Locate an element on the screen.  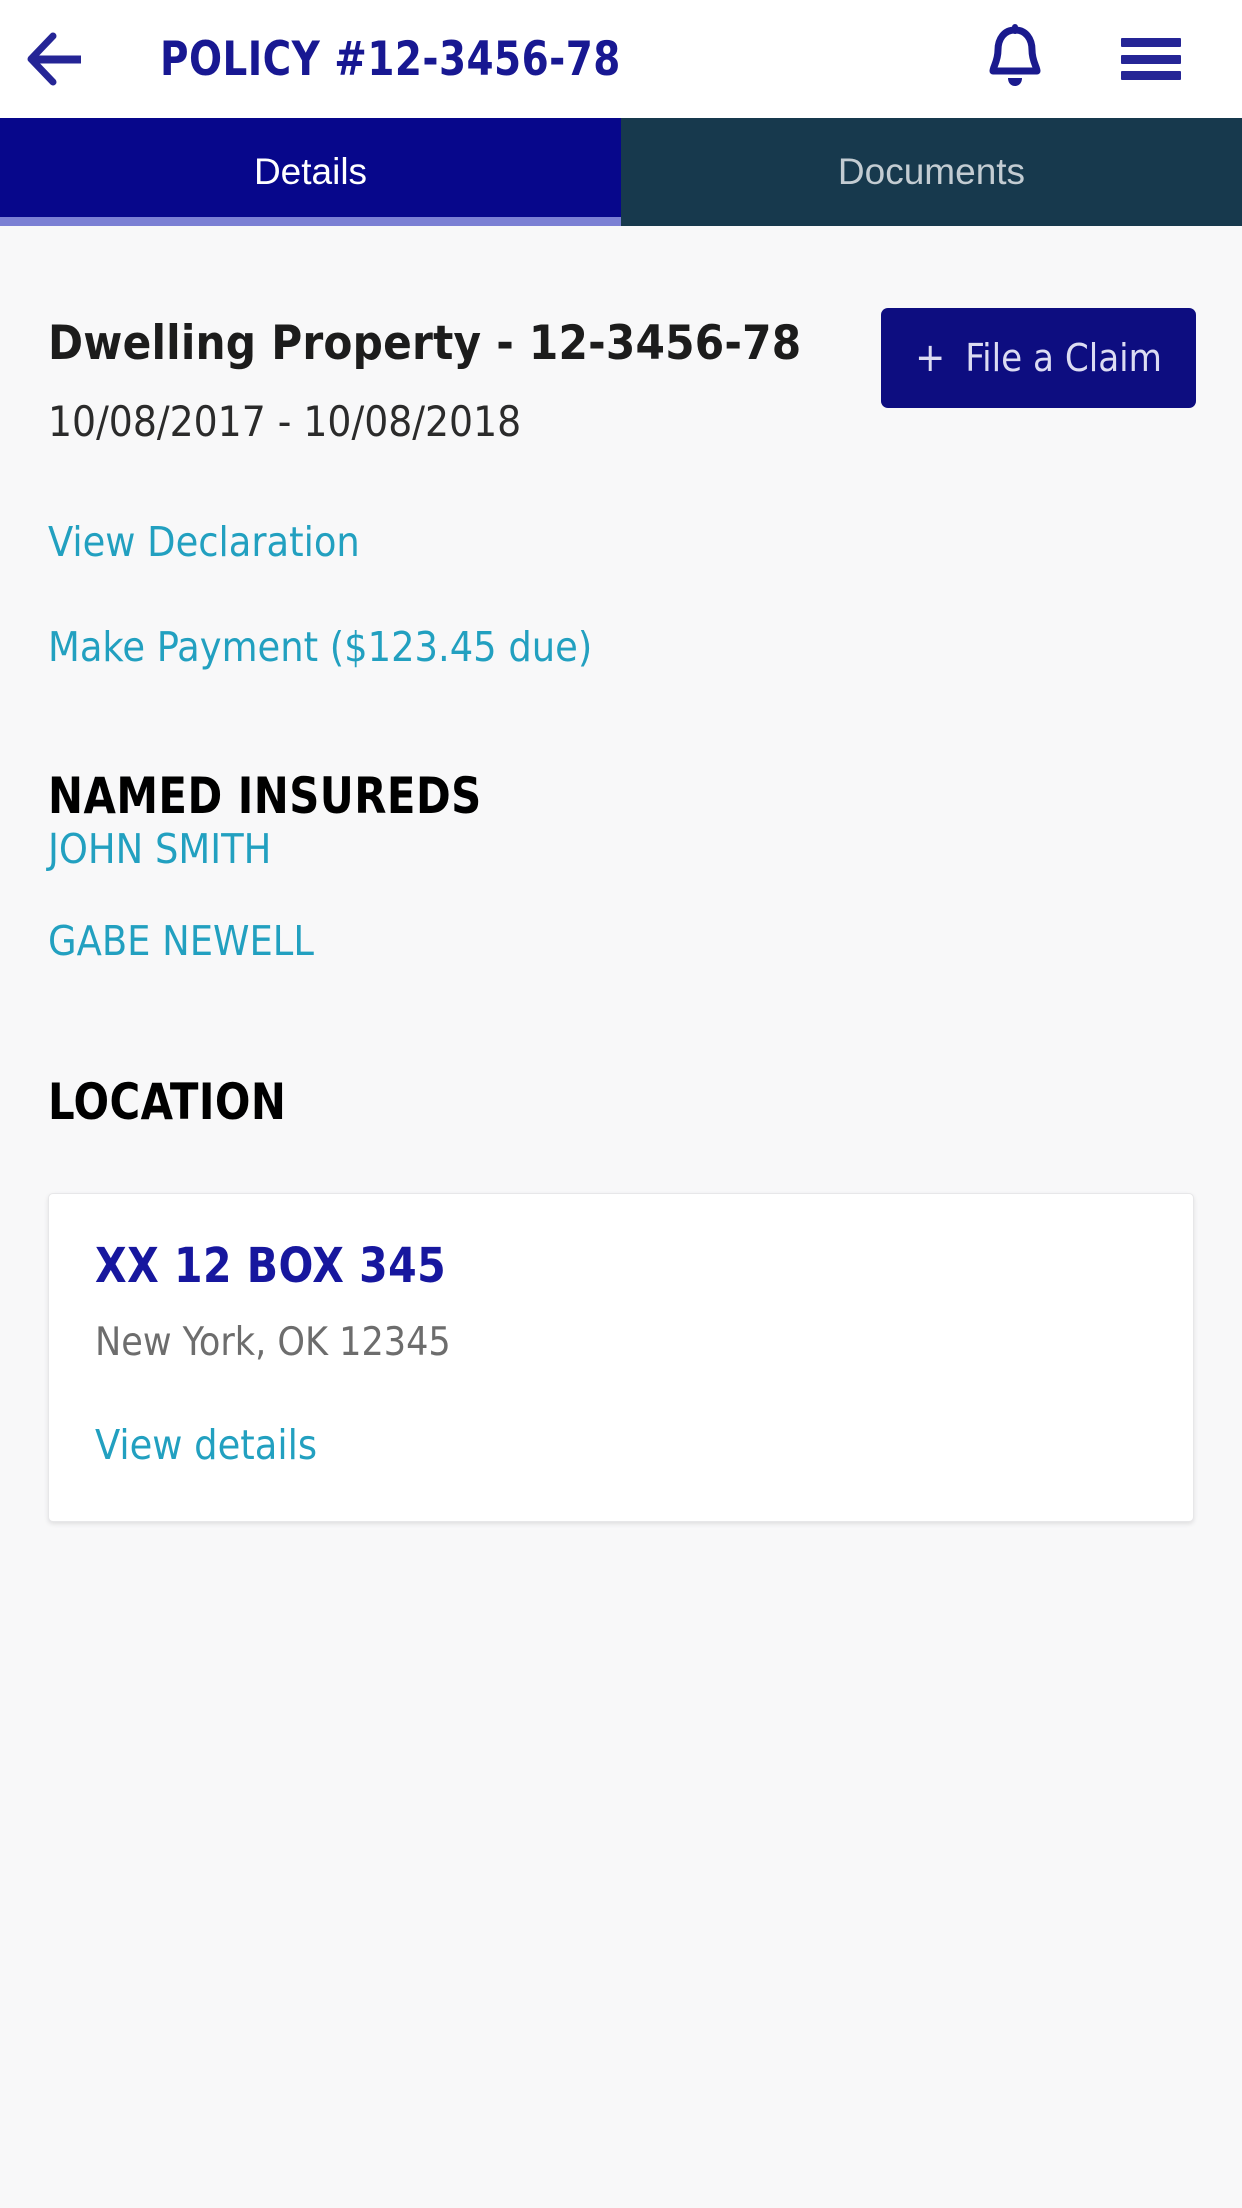
hamburger-menu-icon is located at coordinates (1151, 59).